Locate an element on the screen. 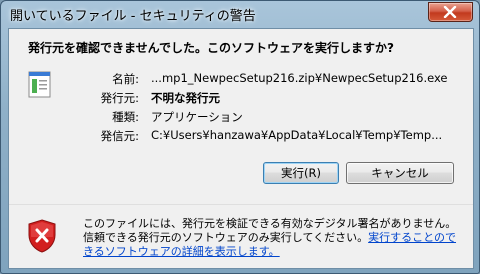  file-icon is located at coordinates (40, 85).